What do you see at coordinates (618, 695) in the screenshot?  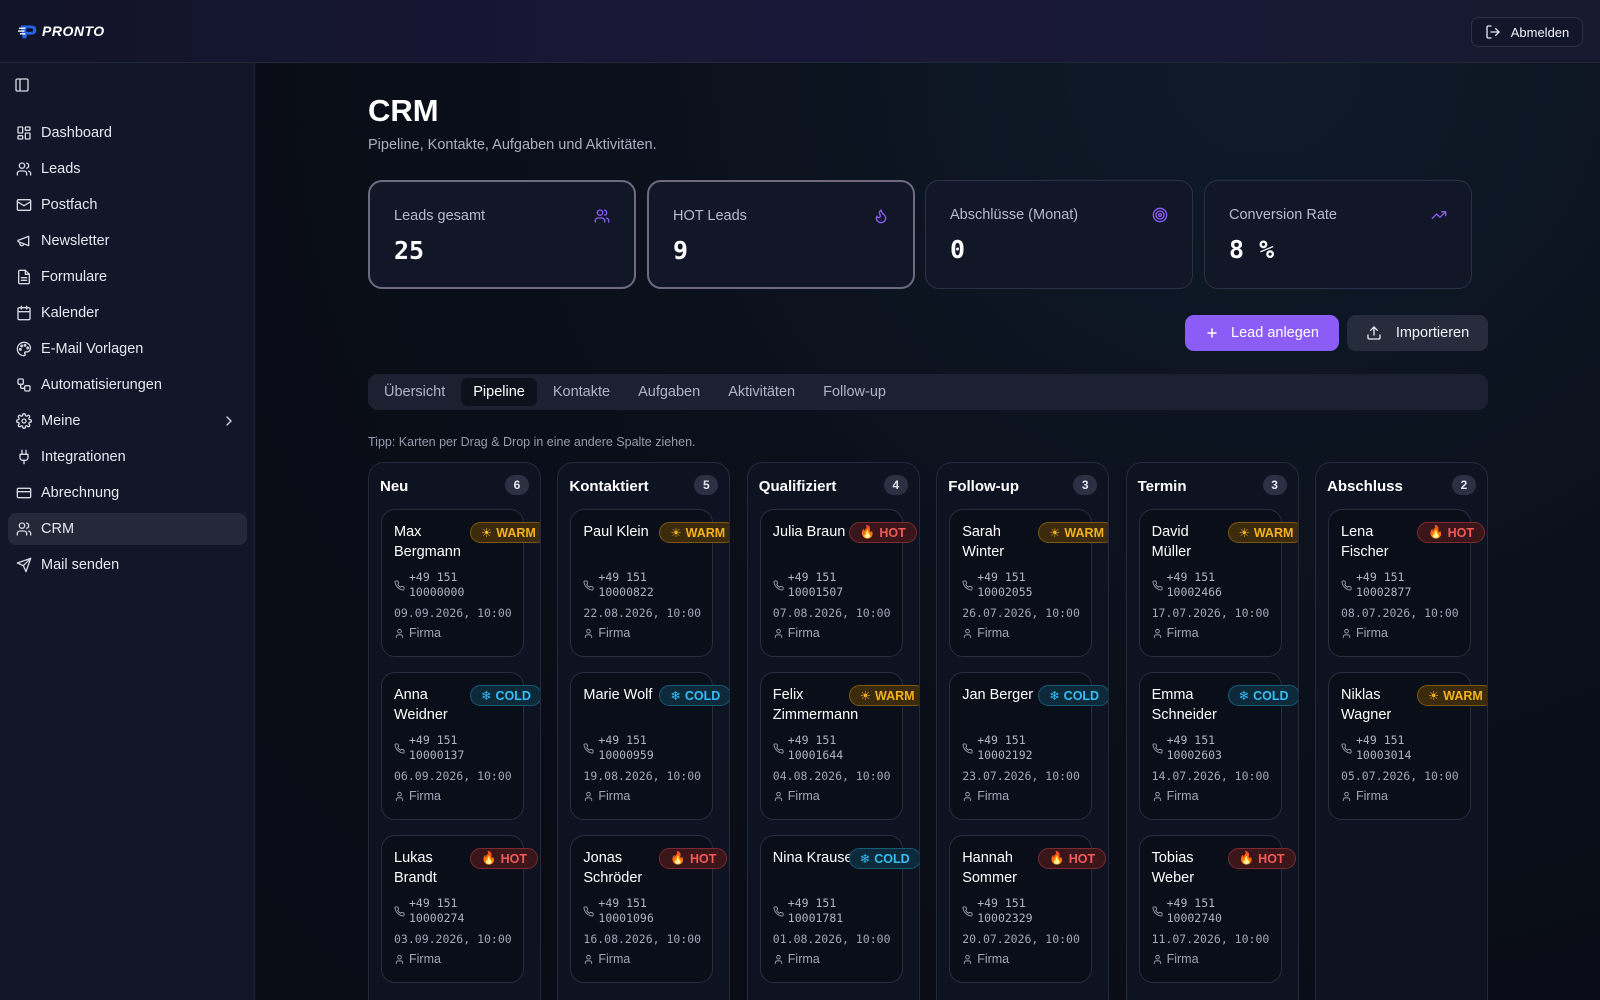 I see `lead-name: Marie Wolf` at bounding box center [618, 695].